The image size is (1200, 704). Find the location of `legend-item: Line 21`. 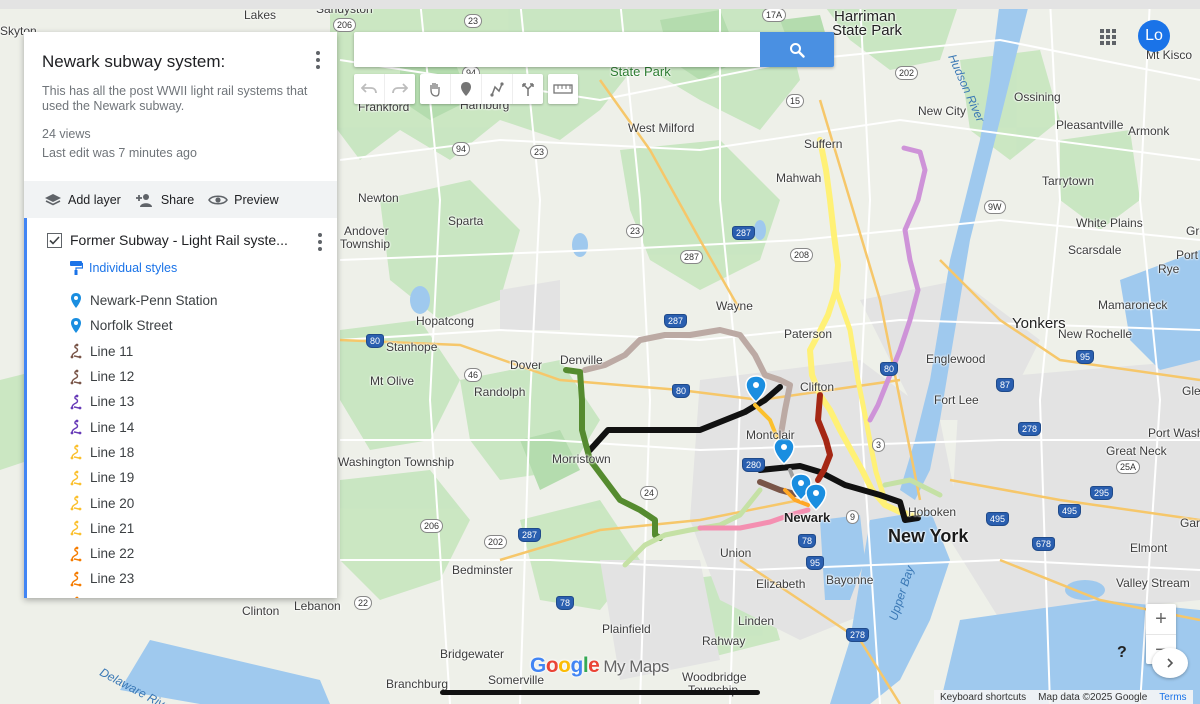

legend-item: Line 21 is located at coordinates (196, 528).